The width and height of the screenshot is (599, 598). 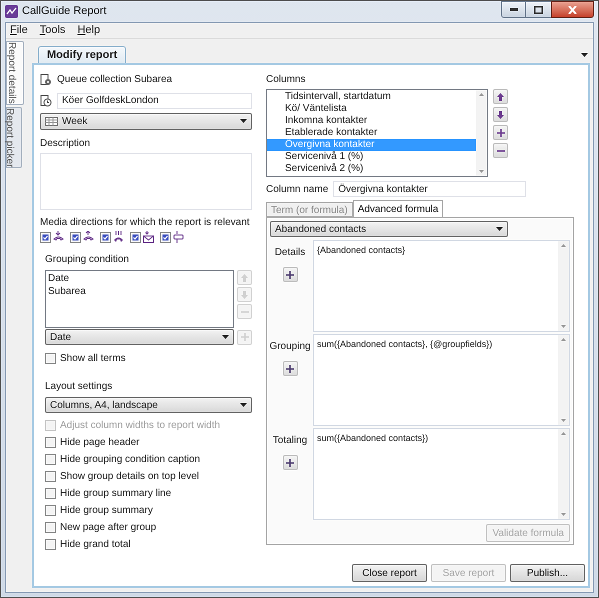 I want to click on column-item: Tidsintervall, startdatum, so click(x=371, y=97).